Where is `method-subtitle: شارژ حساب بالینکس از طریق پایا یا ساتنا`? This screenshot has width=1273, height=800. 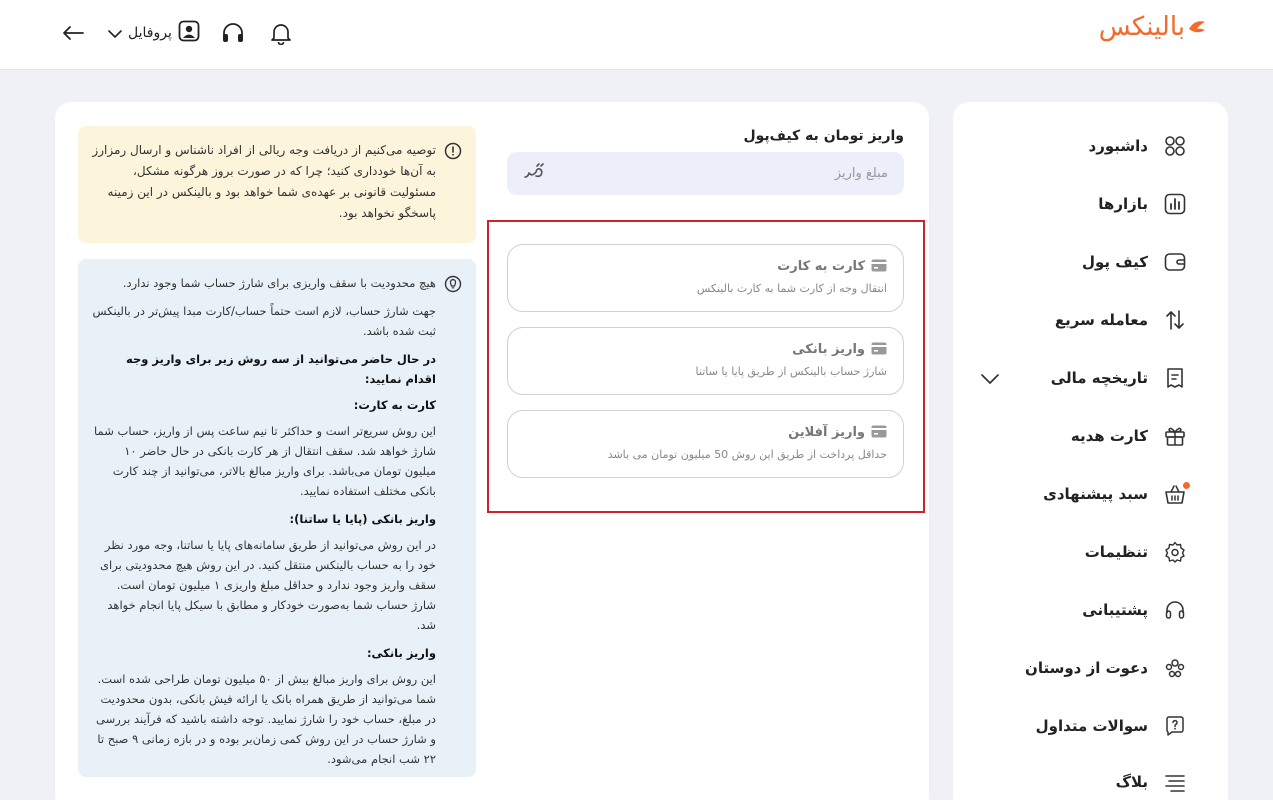 method-subtitle: شارژ حساب بالینکس از طریق پایا یا ساتنا is located at coordinates (791, 371).